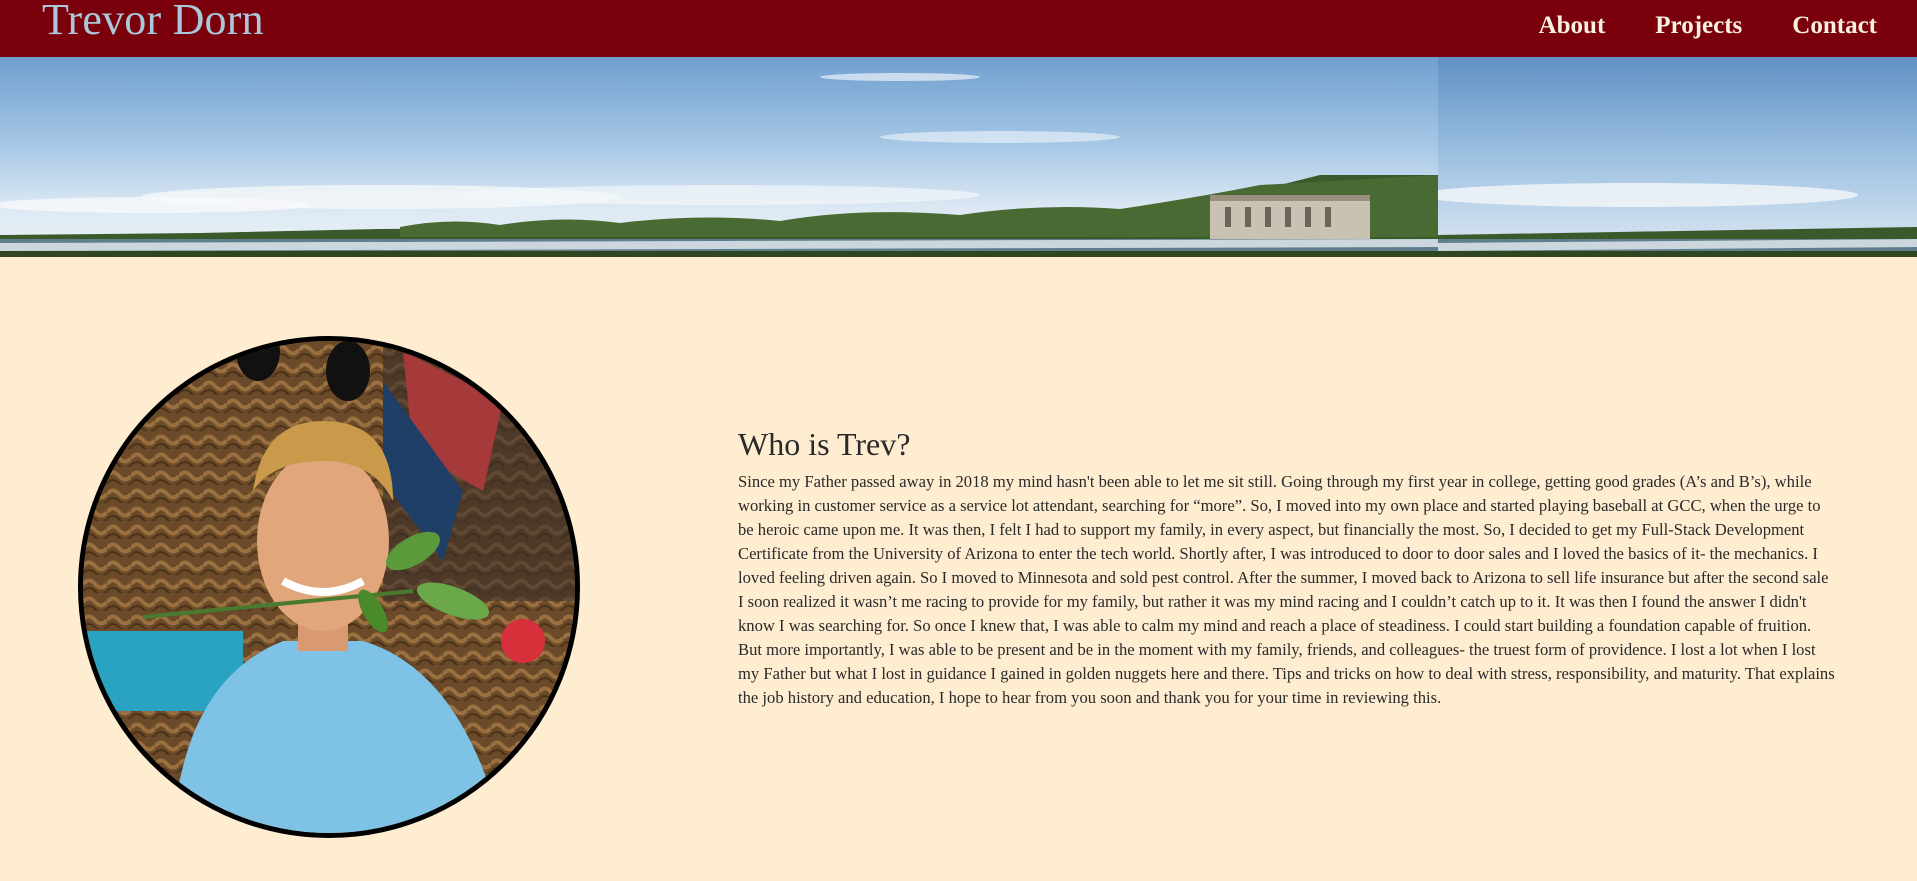 The width and height of the screenshot is (1917, 881). What do you see at coordinates (958, 28) in the screenshot?
I see `site-header: Trevor Dorn About Projects Contact` at bounding box center [958, 28].